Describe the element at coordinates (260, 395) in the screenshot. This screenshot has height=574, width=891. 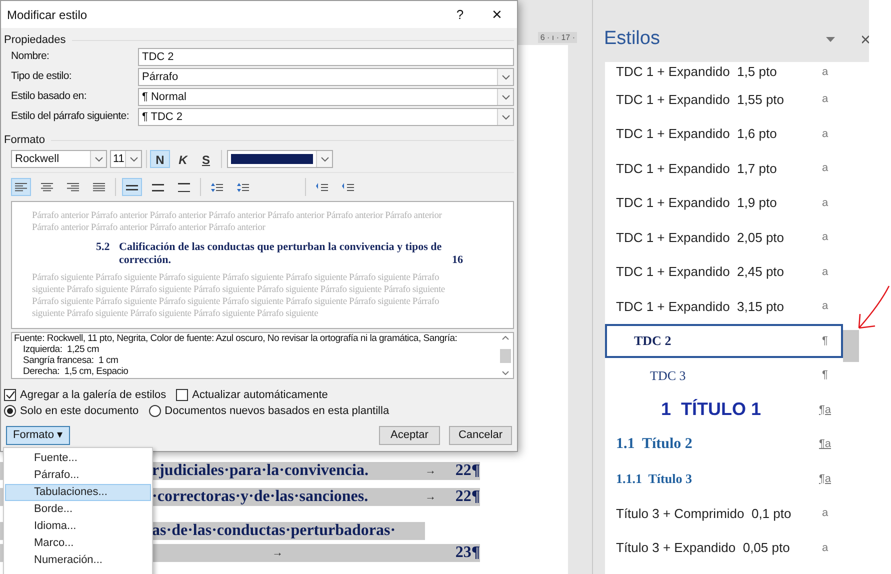
I see `checkbox-label: Actualizar automáticamente` at that location.